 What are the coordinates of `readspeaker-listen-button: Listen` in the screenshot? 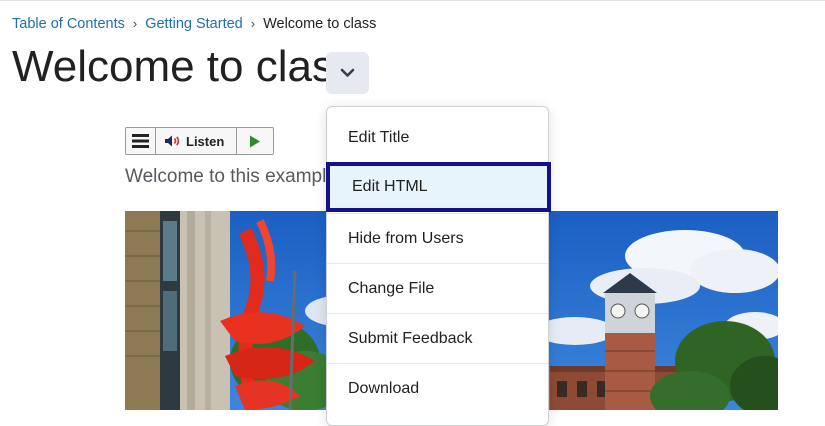 It's located at (196, 141).